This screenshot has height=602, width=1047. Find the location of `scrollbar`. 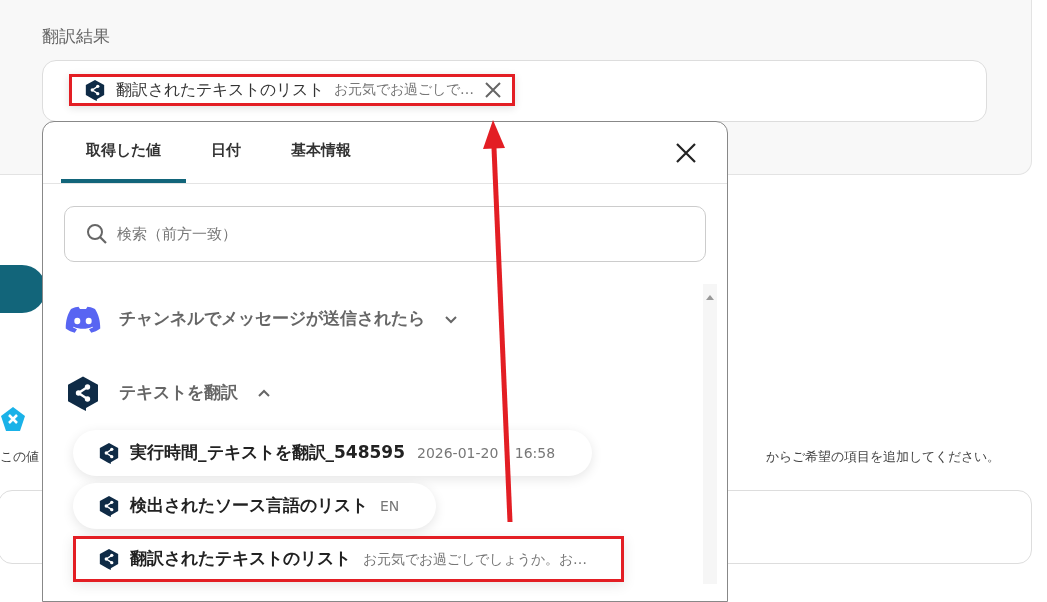

scrollbar is located at coordinates (710, 434).